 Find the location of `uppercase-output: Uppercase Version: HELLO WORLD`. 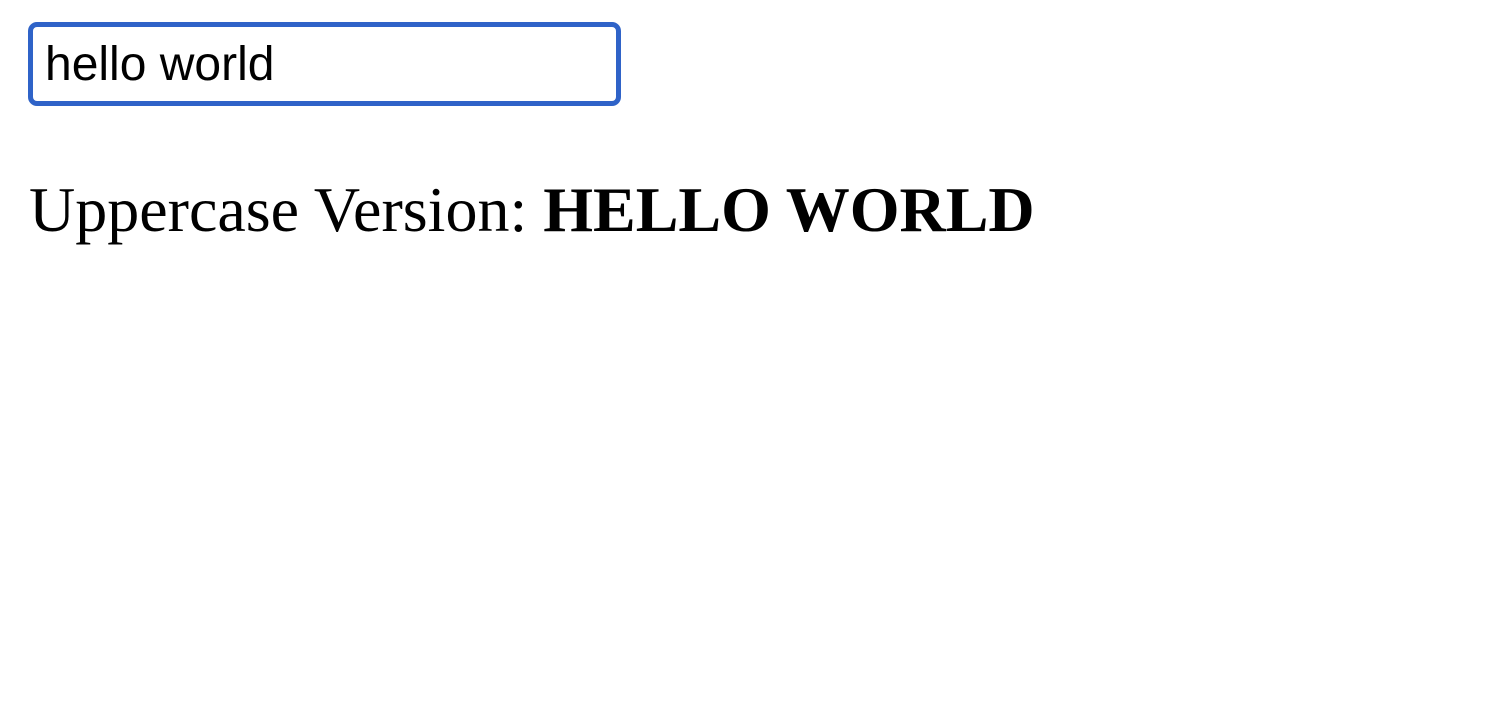

uppercase-output: Uppercase Version: HELLO WORLD is located at coordinates (532, 210).